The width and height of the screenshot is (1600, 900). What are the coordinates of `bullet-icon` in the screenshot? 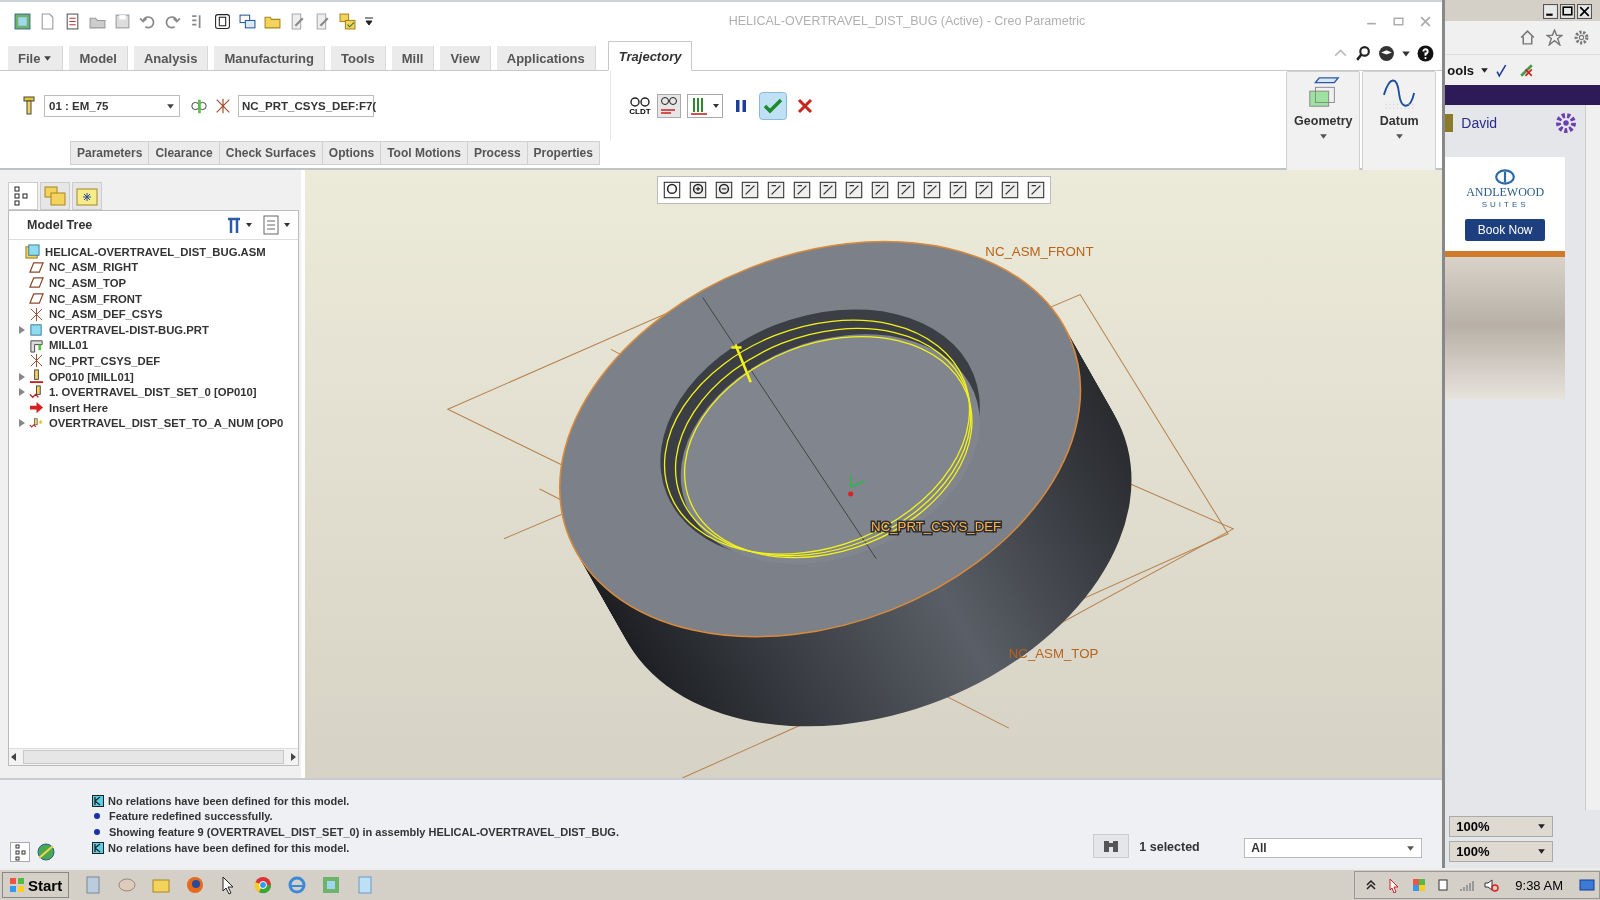 It's located at (97, 816).